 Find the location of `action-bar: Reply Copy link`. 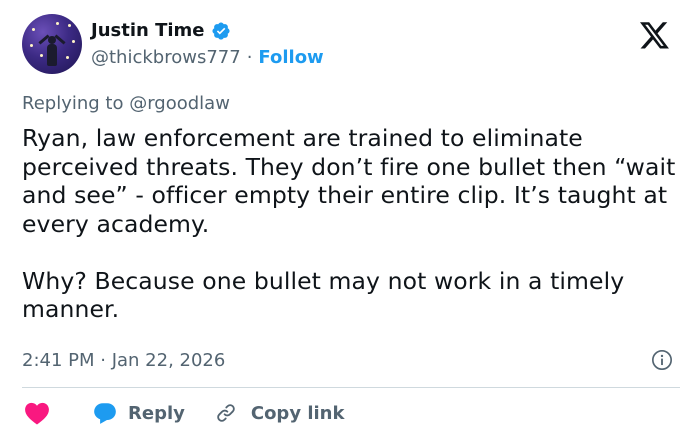

action-bar: Reply Copy link is located at coordinates (183, 413).